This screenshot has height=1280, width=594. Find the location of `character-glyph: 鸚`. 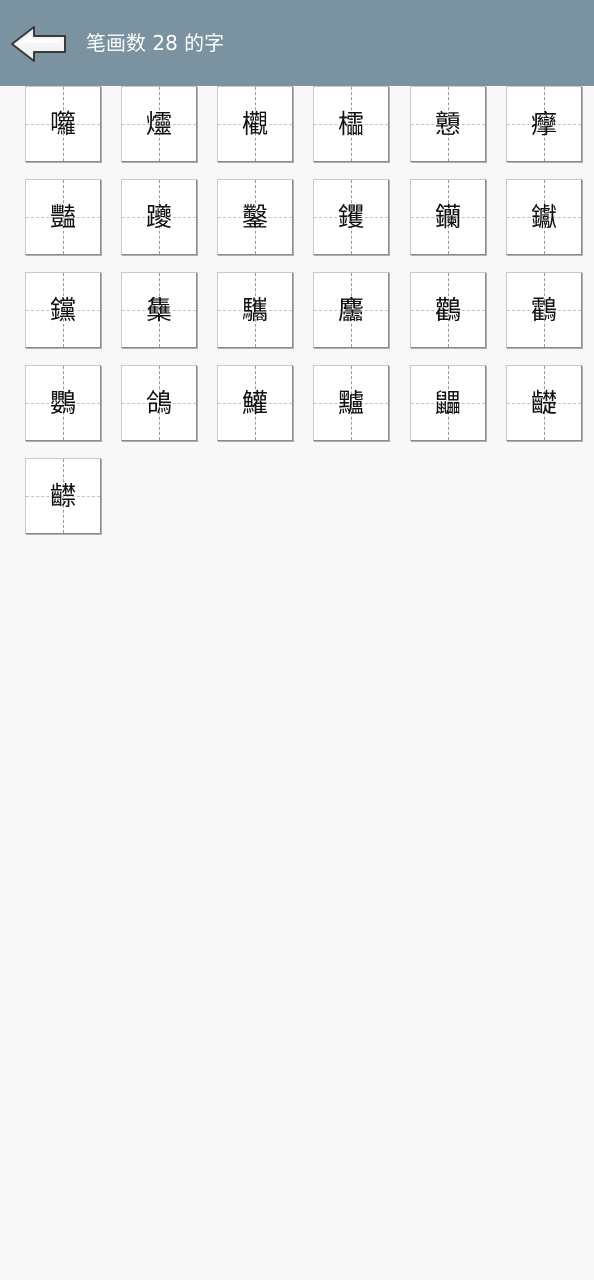

character-glyph: 鸚 is located at coordinates (62, 404).